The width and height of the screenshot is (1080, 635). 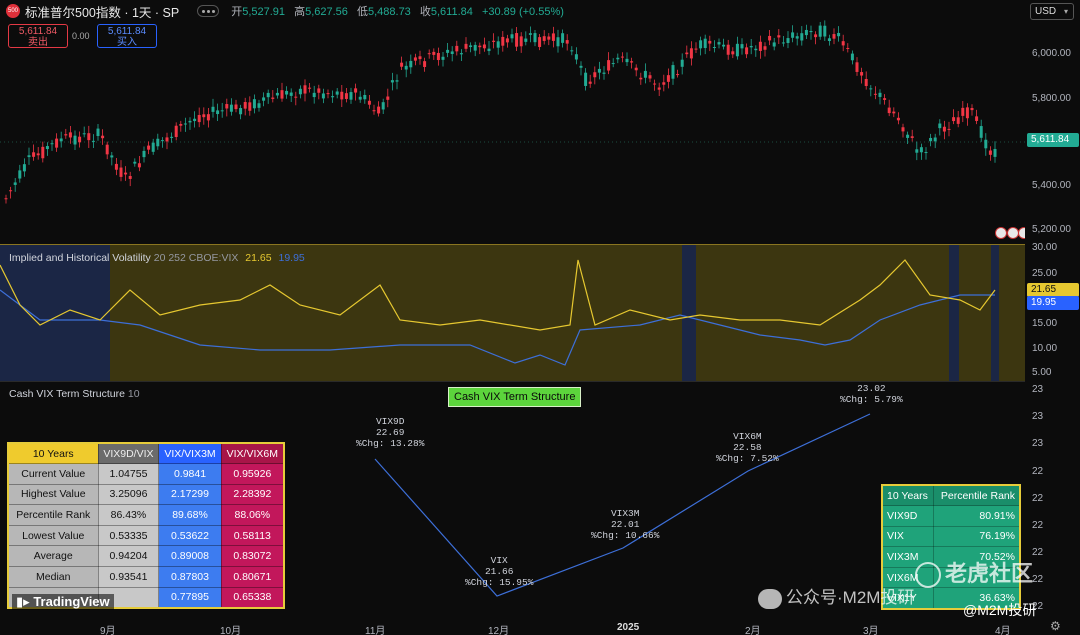 I want to click on implied-vol-readout: 21.65, so click(x=258, y=258).